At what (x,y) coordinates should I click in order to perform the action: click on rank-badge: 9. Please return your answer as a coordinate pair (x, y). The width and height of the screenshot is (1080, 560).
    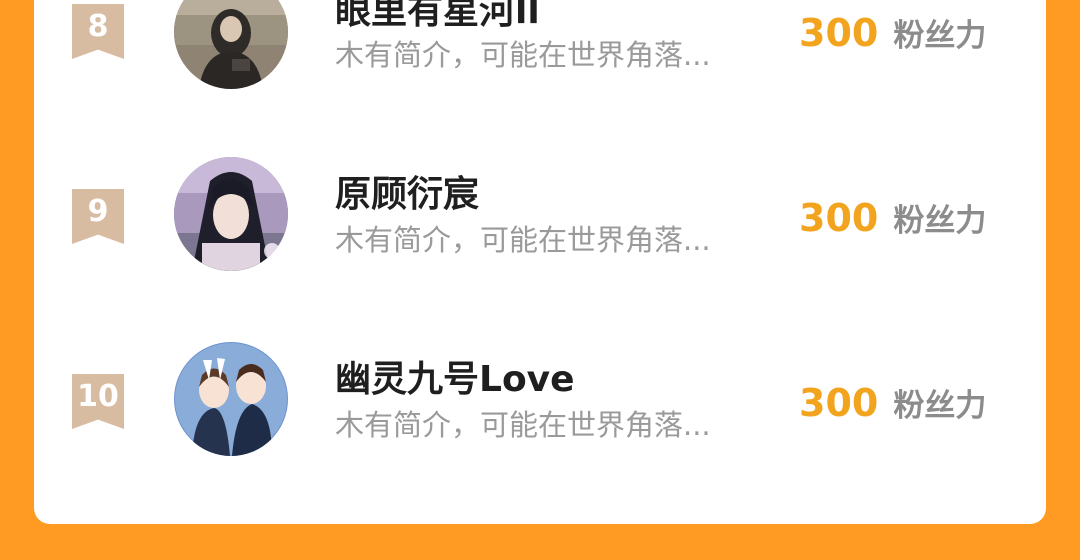
    Looking at the image, I should click on (98, 216).